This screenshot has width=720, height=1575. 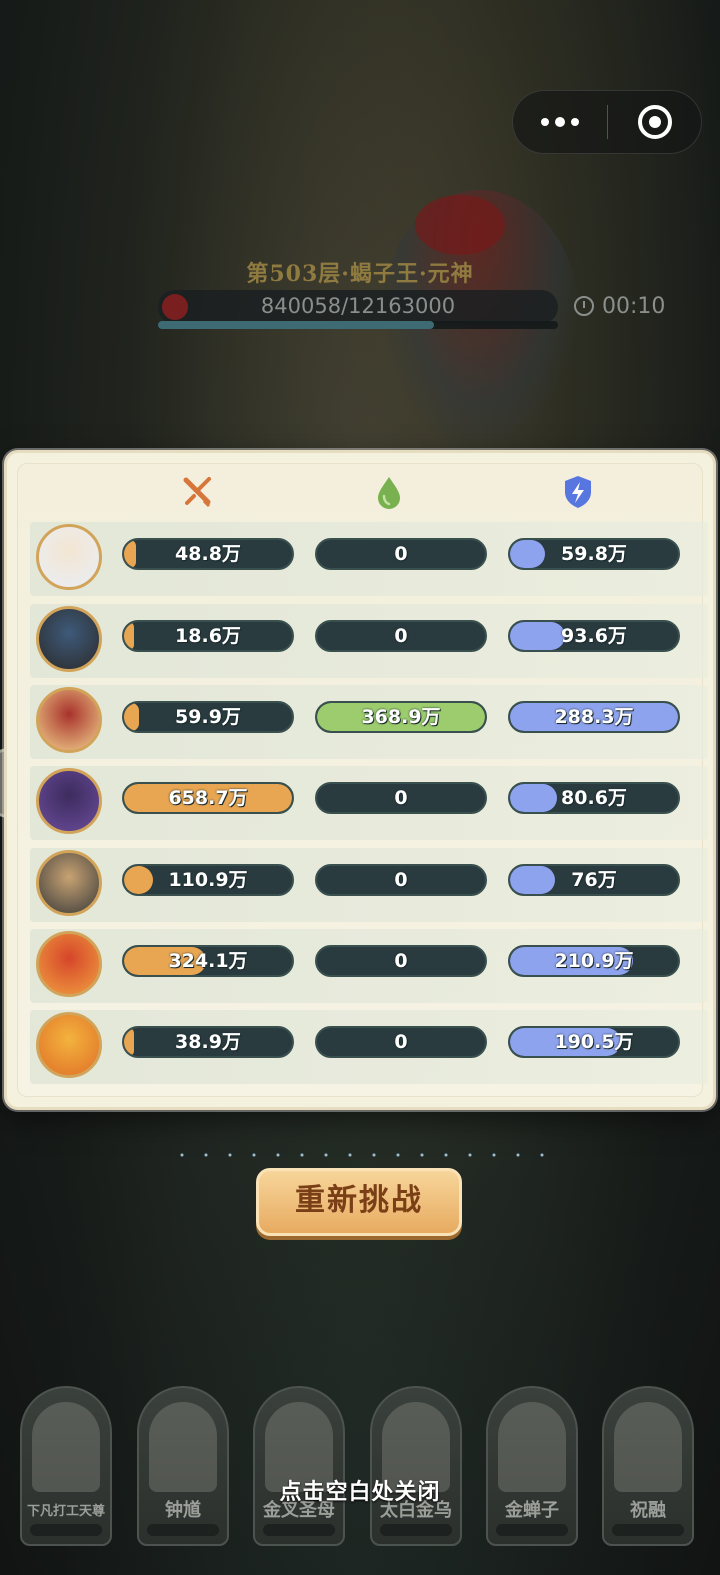 I want to click on target-circle-icon, so click(x=654, y=122).